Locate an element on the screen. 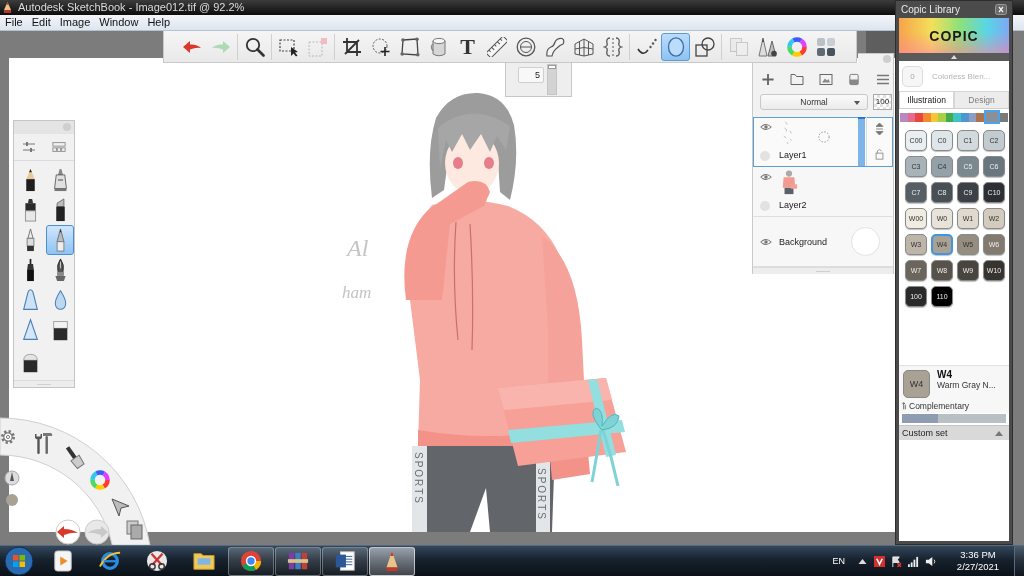 This screenshot has height=576, width=1024. cursor-arrow-icon is located at coordinates (120, 507).